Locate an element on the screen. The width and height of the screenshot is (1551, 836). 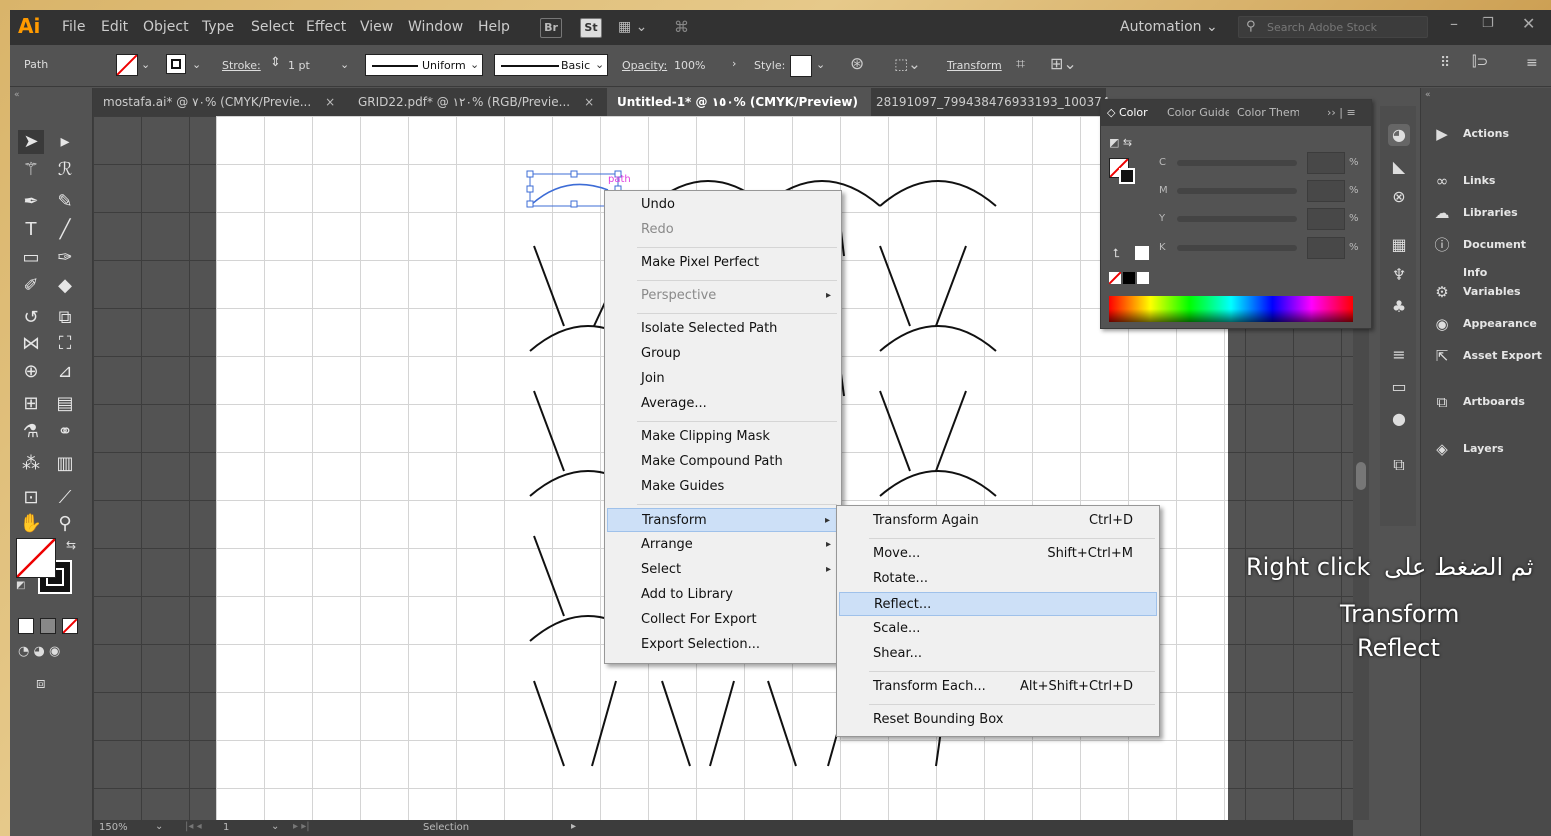
brushes-icon: ♆ is located at coordinates (1399, 275).